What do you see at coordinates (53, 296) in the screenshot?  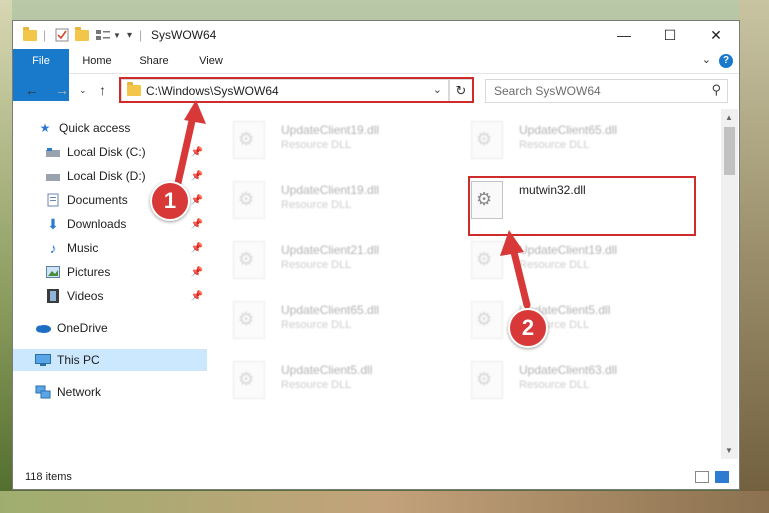 I see `videos-icon` at bounding box center [53, 296].